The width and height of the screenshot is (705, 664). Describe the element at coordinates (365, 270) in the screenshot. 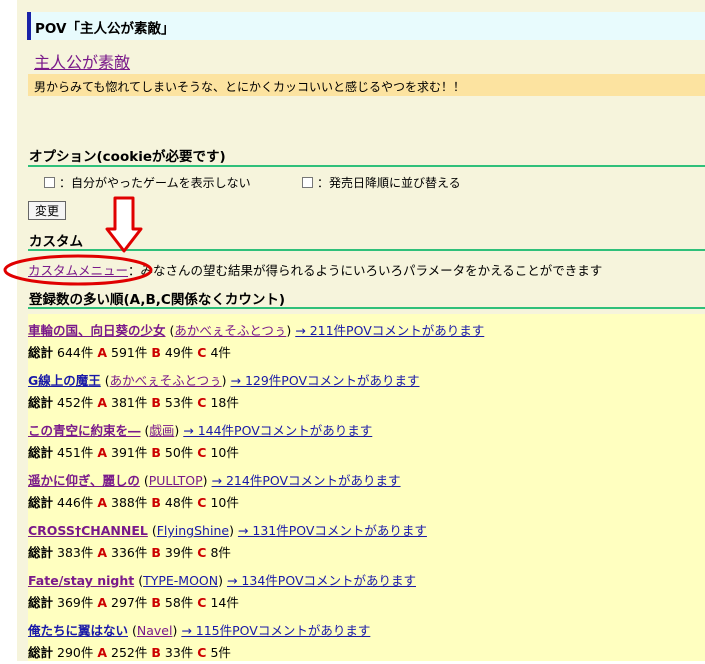

I see `custom-menu-description: ：みなさんの望む結果が得られるようにいろいろパラメータをかえることができます` at that location.